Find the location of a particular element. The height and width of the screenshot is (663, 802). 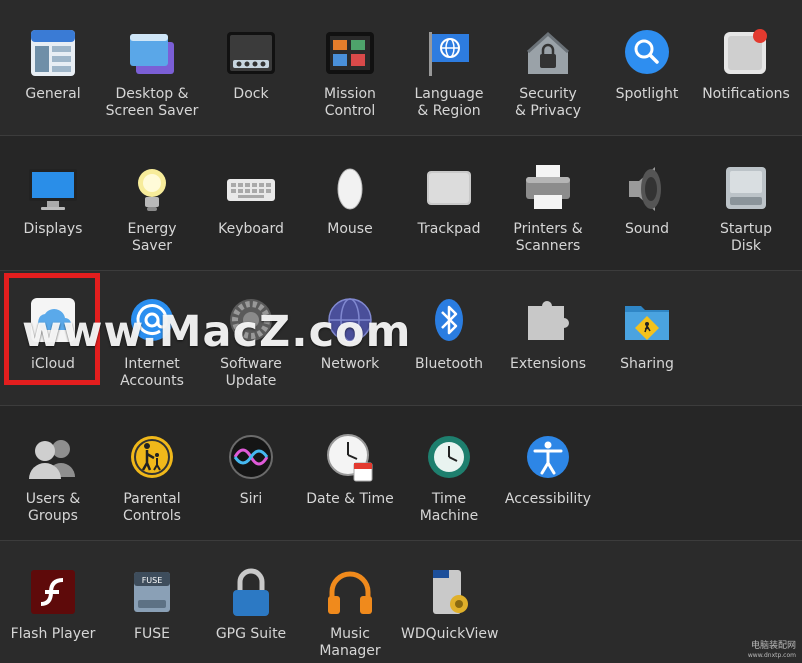

pane-sound: Sound is located at coordinates (647, 200).